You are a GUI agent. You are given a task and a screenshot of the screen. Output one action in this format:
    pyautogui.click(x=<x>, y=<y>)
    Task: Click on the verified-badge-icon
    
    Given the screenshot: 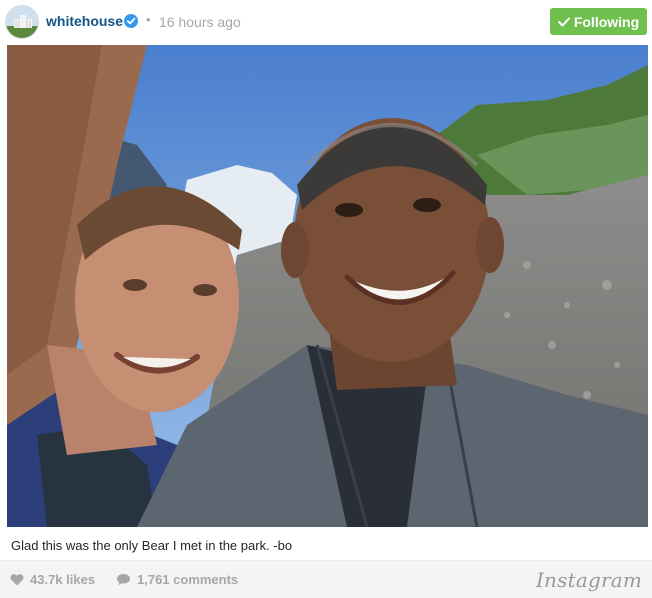 What is the action you would take?
    pyautogui.click(x=131, y=21)
    